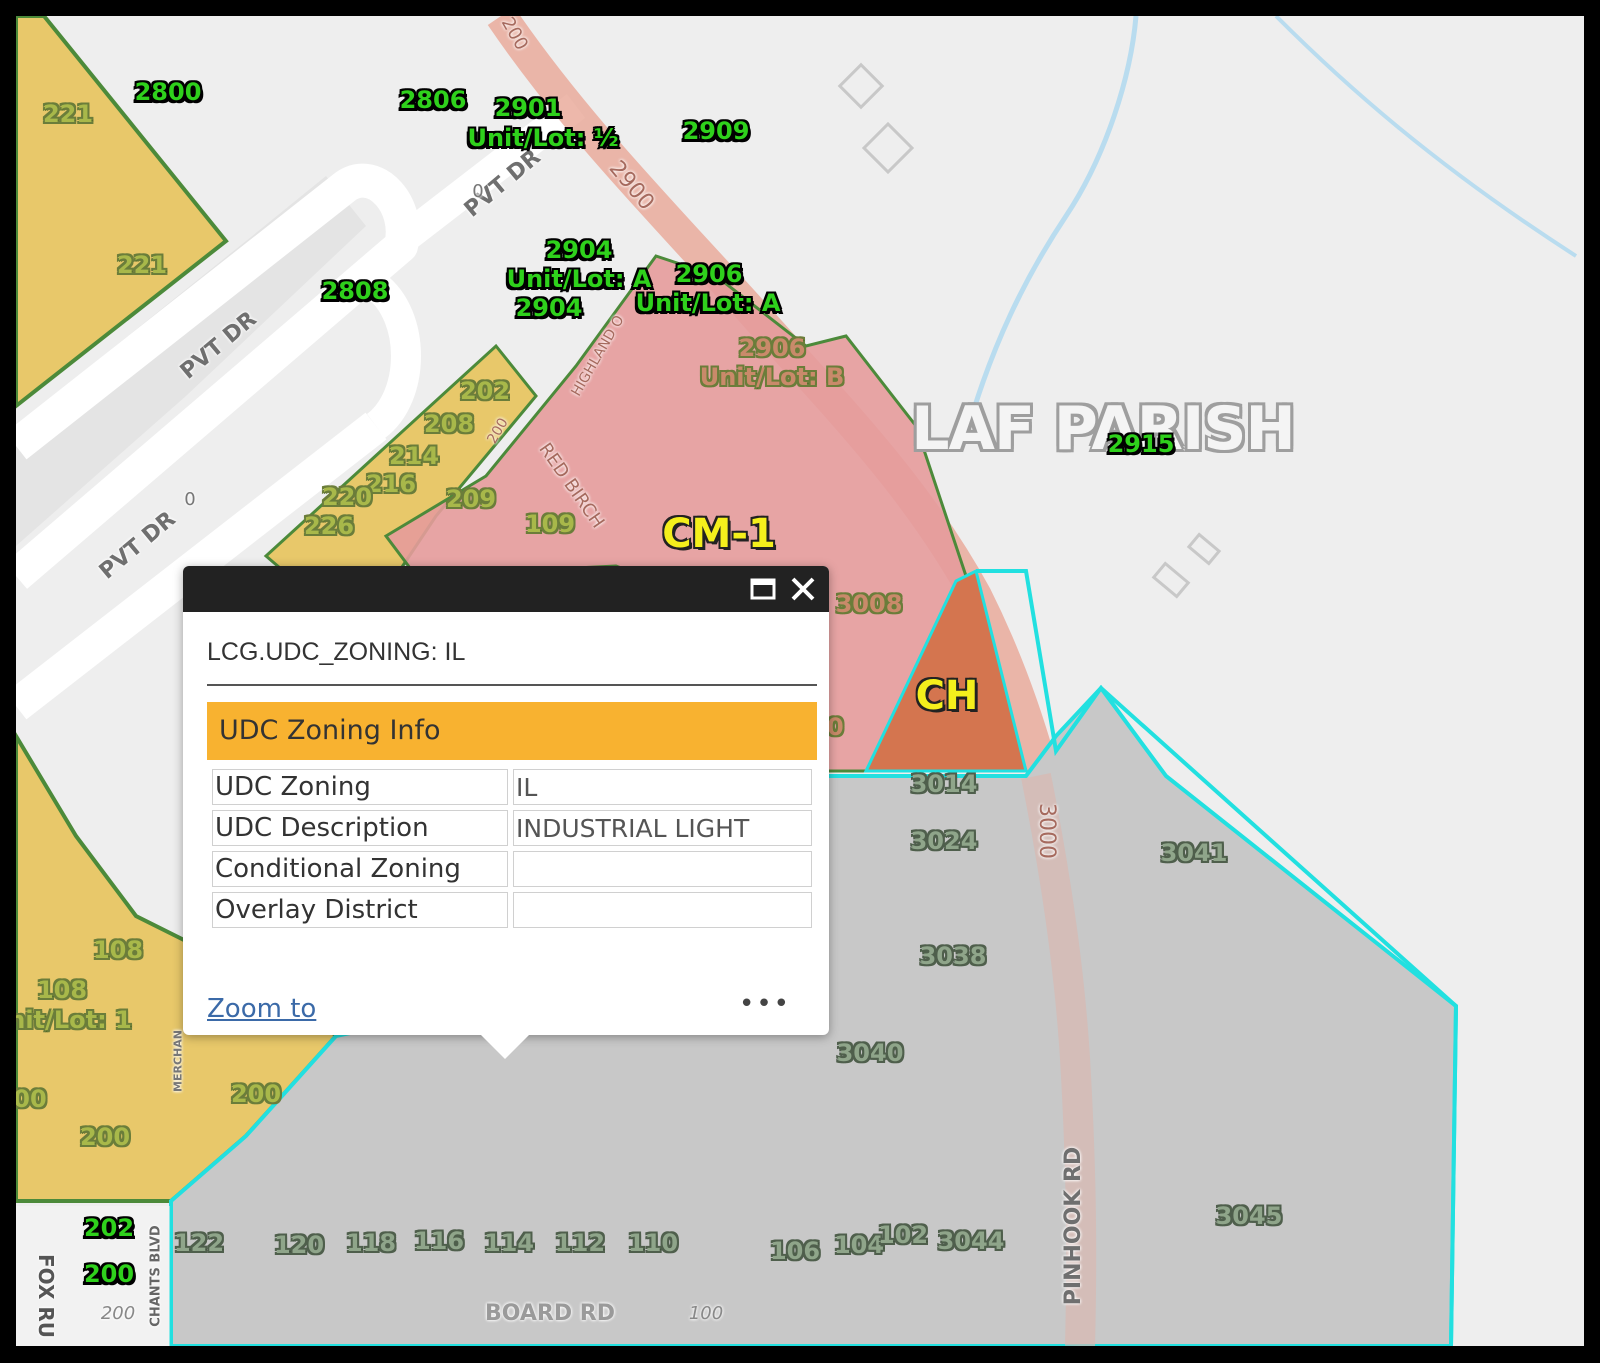  I want to click on attribute-value: IL, so click(662, 787).